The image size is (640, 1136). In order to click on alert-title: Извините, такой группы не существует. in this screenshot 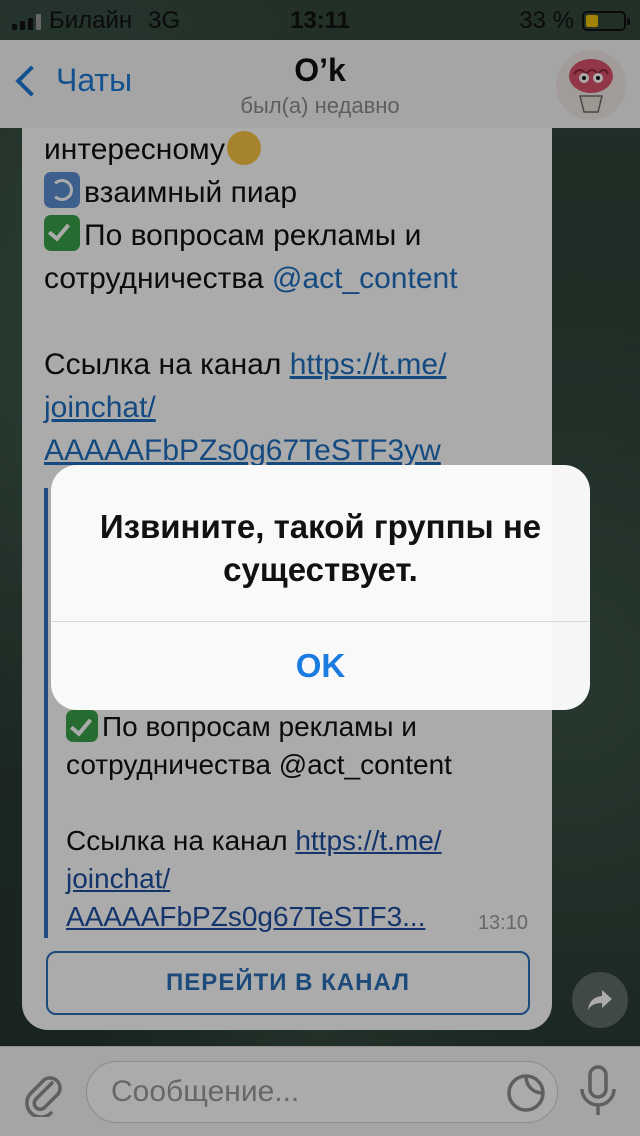, I will do `click(320, 548)`.